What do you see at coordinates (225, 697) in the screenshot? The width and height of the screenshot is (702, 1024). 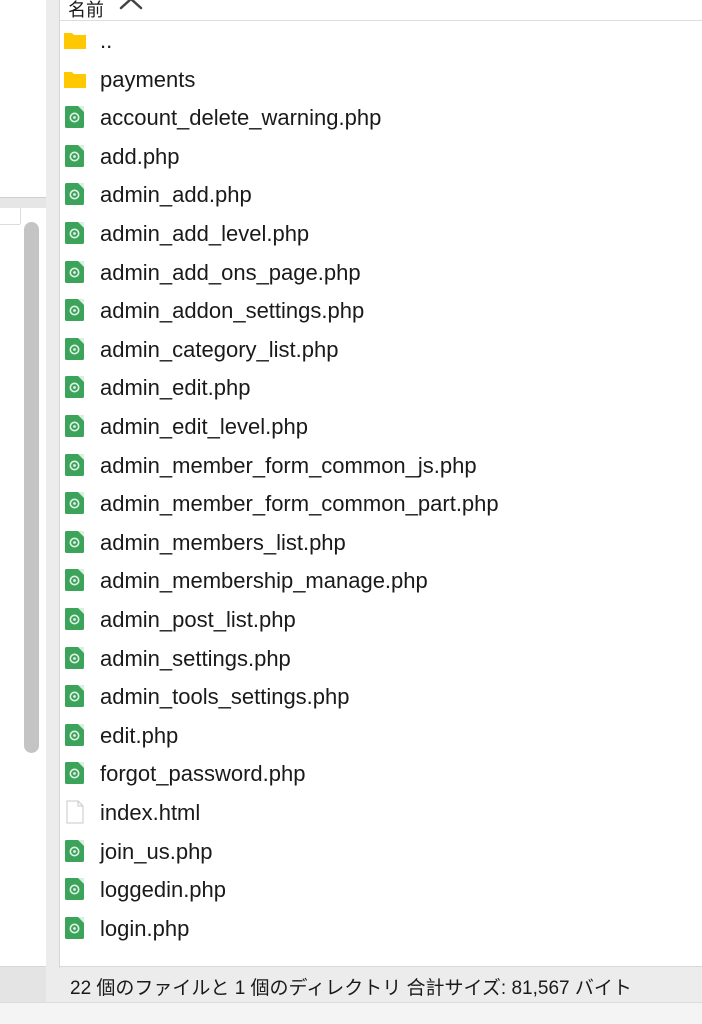 I see `file-name: admin_tools_settings.php` at bounding box center [225, 697].